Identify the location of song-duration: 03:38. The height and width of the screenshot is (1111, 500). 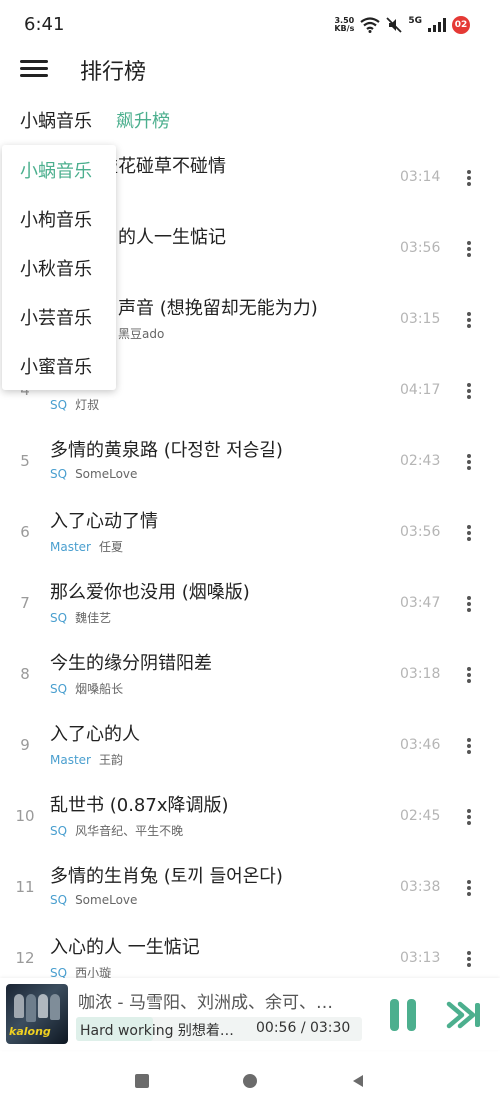
(420, 887).